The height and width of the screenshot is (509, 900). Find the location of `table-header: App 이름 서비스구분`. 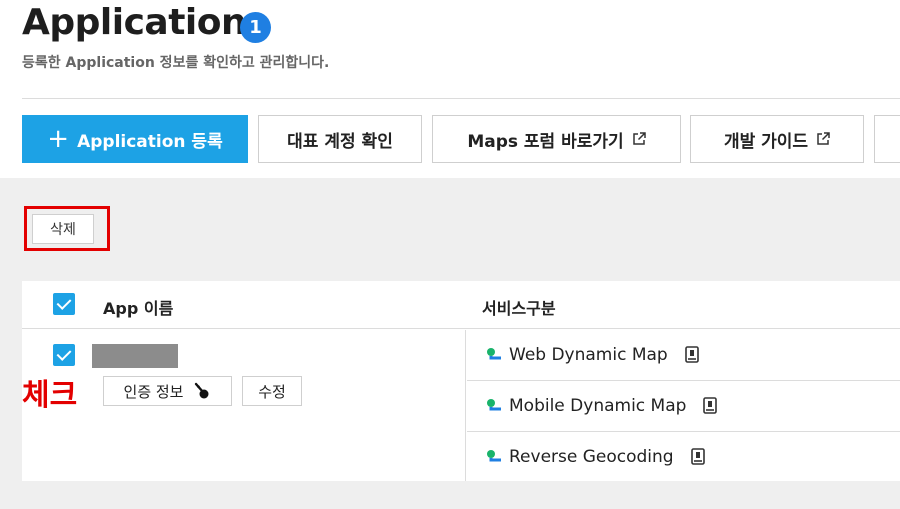

table-header: App 이름 서비스구분 is located at coordinates (461, 305).